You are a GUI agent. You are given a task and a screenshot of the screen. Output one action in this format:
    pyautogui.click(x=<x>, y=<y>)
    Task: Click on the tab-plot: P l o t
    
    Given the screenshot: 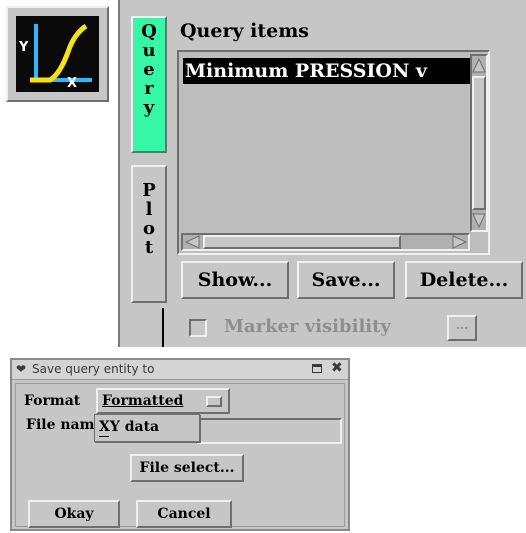 What is the action you would take?
    pyautogui.click(x=149, y=234)
    